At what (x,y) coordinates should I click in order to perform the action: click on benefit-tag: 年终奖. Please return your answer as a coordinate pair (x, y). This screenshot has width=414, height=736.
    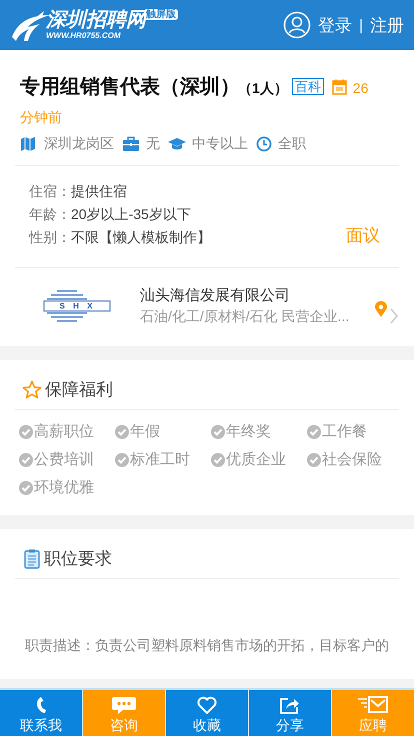
    Looking at the image, I should click on (248, 431).